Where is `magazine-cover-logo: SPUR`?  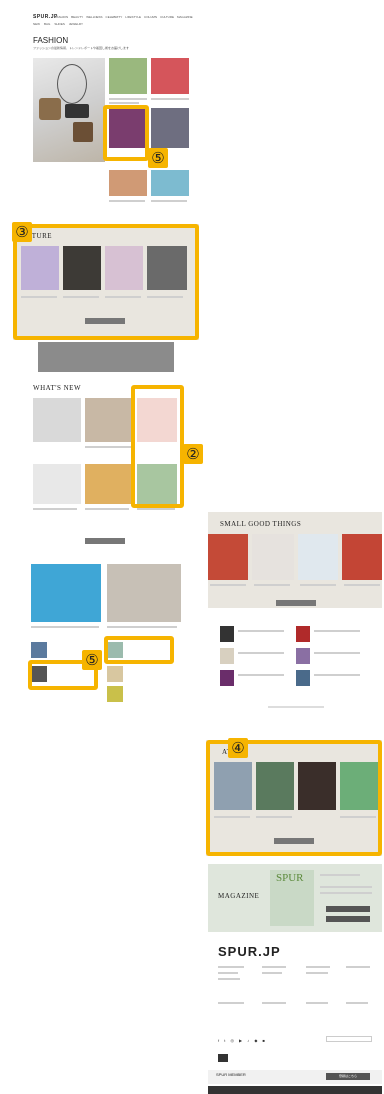
magazine-cover-logo: SPUR is located at coordinates (290, 878).